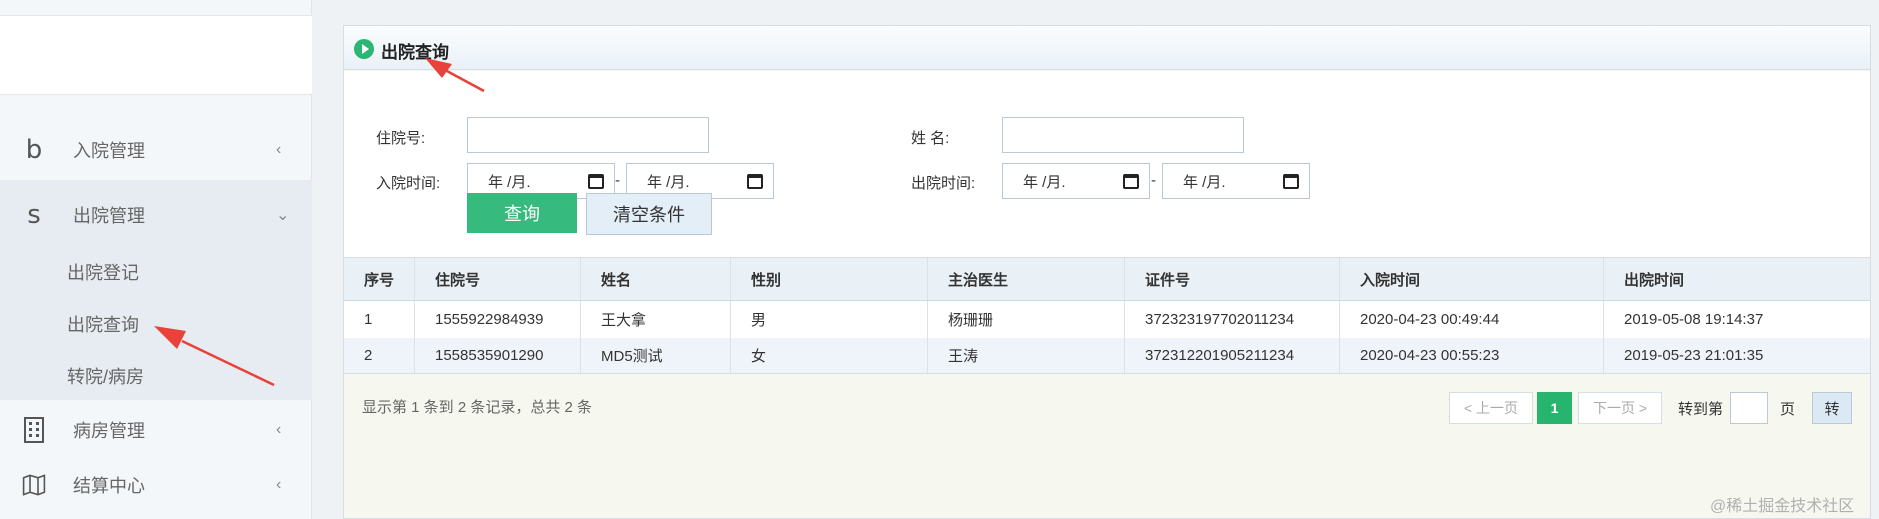  I want to click on search-button: 查询, so click(522, 213).